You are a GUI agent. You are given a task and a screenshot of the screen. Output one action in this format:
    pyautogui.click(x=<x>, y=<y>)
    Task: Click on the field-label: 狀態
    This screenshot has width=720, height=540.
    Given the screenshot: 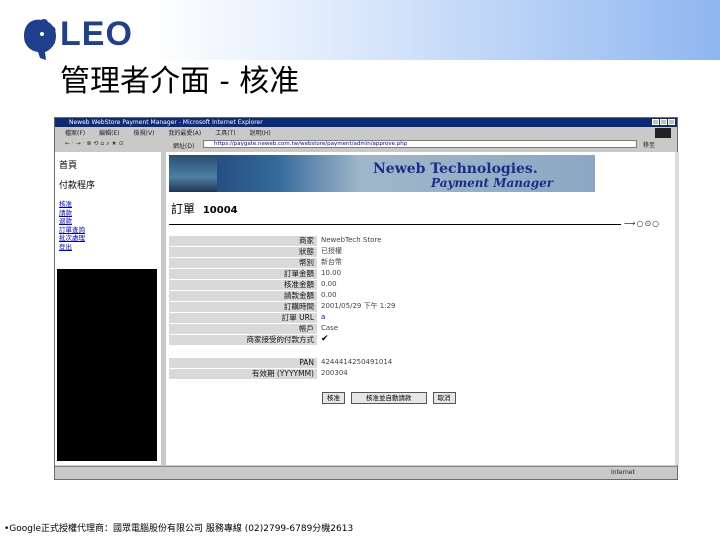 What is the action you would take?
    pyautogui.click(x=243, y=252)
    